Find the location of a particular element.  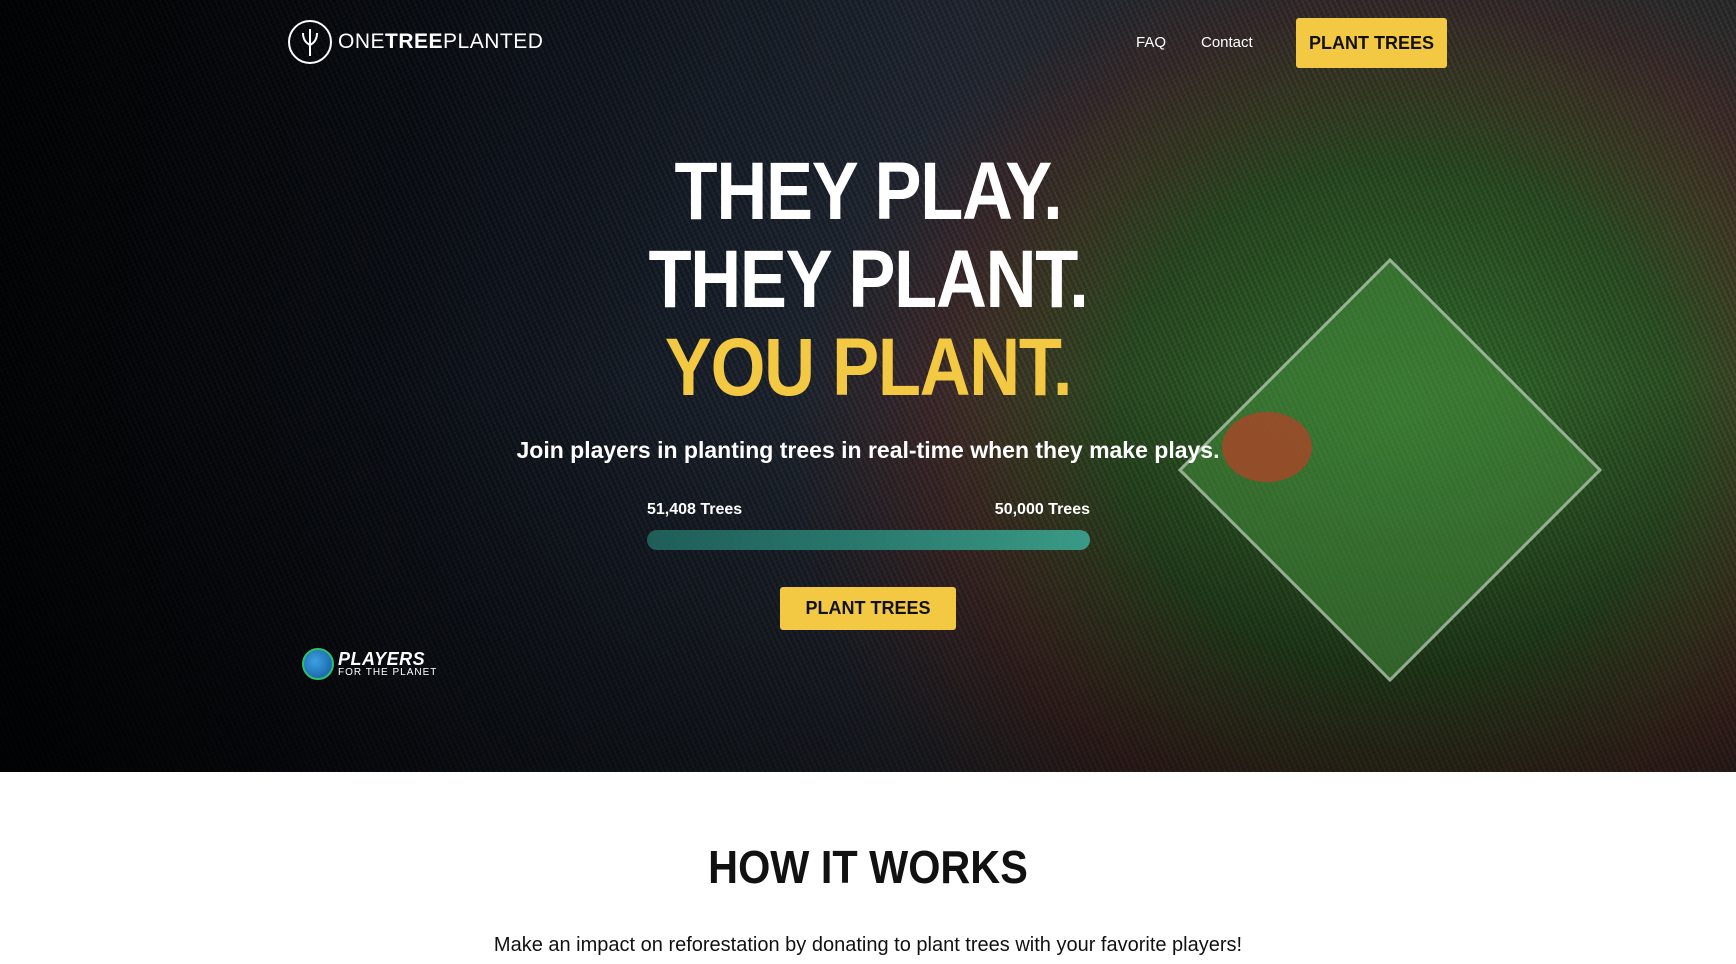

headline-line-2: THEY PLANT. is located at coordinates (868, 279).